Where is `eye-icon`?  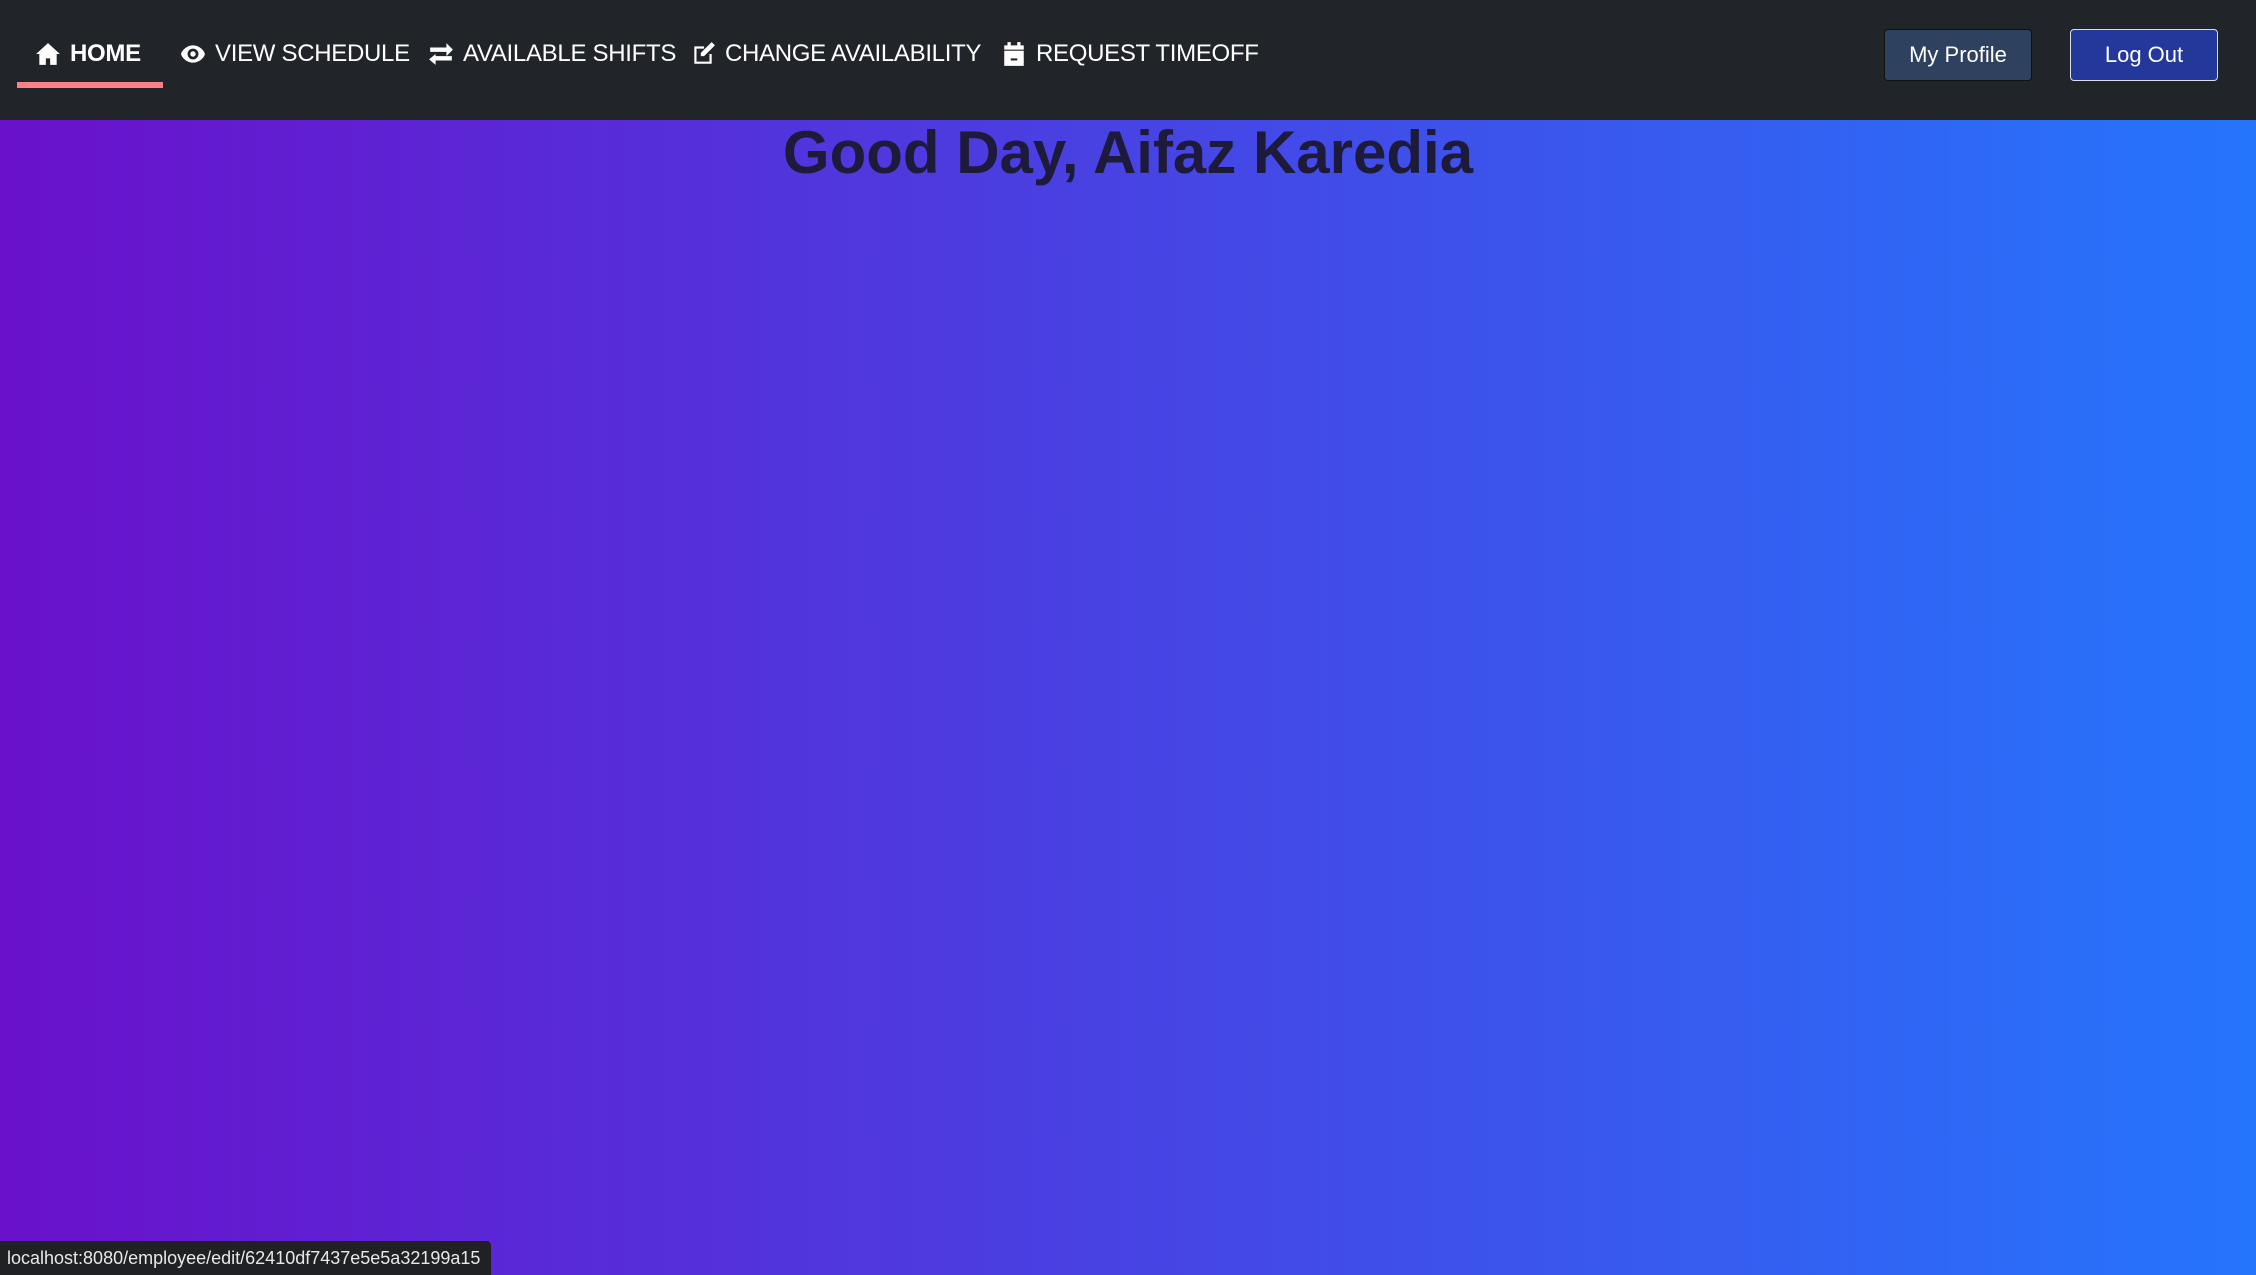 eye-icon is located at coordinates (193, 54).